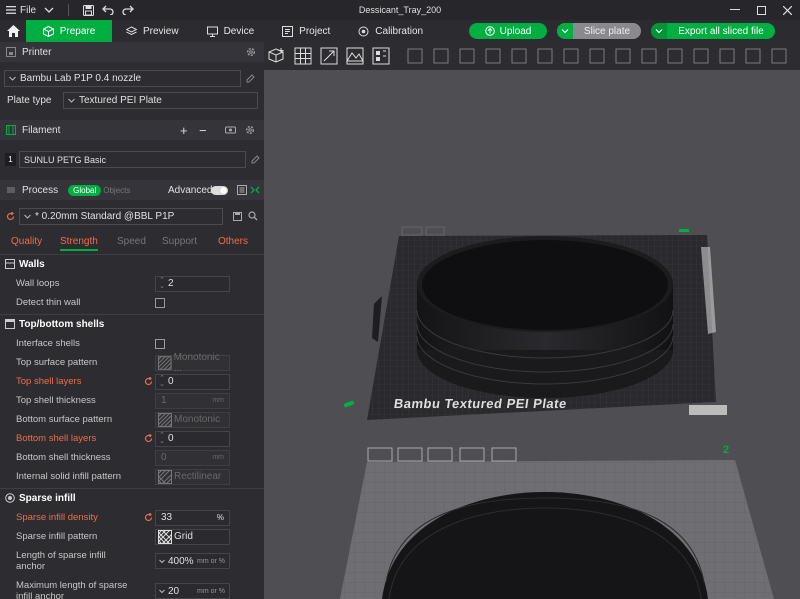  What do you see at coordinates (779, 56) in the screenshot?
I see `explode-tool` at bounding box center [779, 56].